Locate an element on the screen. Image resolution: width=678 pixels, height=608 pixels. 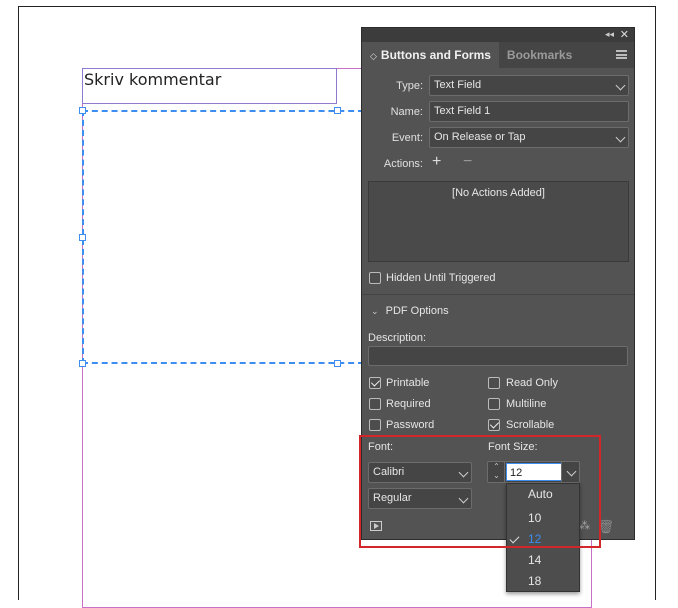
font-size-option-14: 14 is located at coordinates (543, 560).